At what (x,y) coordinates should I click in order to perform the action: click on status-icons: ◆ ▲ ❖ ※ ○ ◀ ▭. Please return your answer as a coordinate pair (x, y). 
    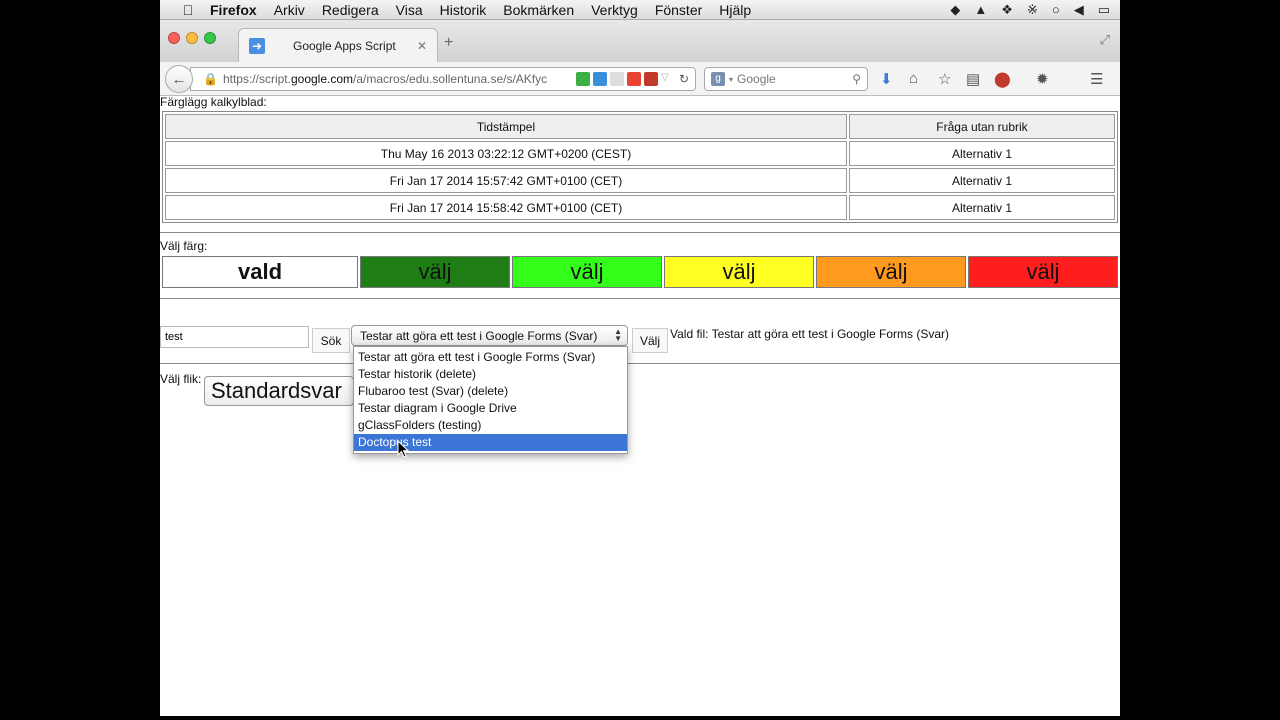
    Looking at the image, I should click on (1030, 10).